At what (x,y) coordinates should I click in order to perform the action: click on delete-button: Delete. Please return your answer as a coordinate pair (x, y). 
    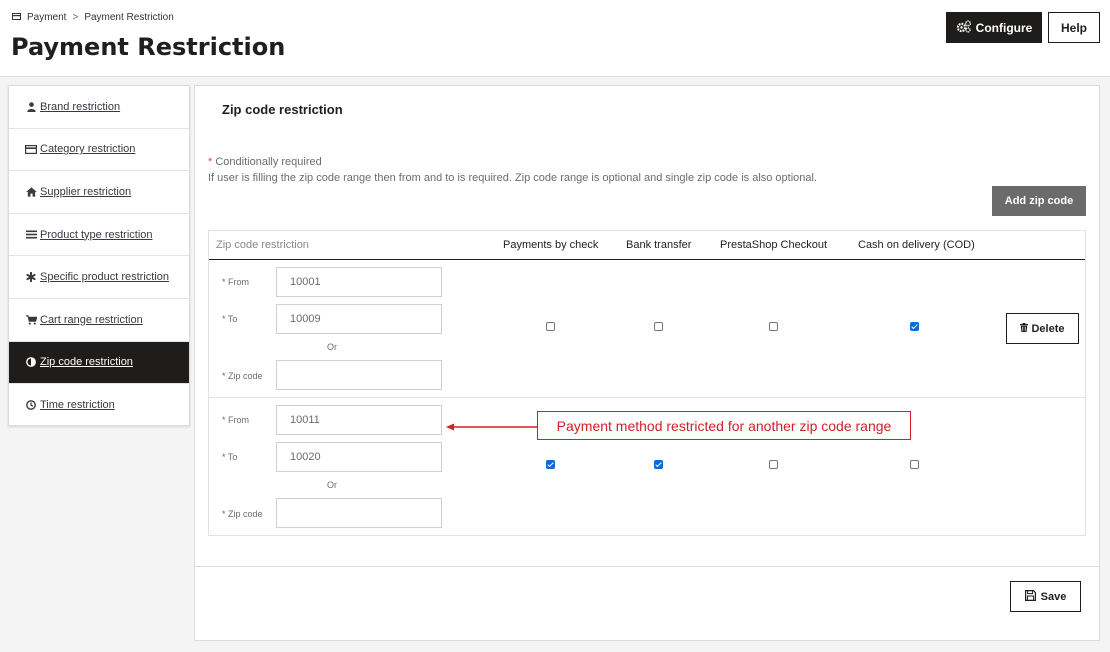
    Looking at the image, I should click on (1042, 328).